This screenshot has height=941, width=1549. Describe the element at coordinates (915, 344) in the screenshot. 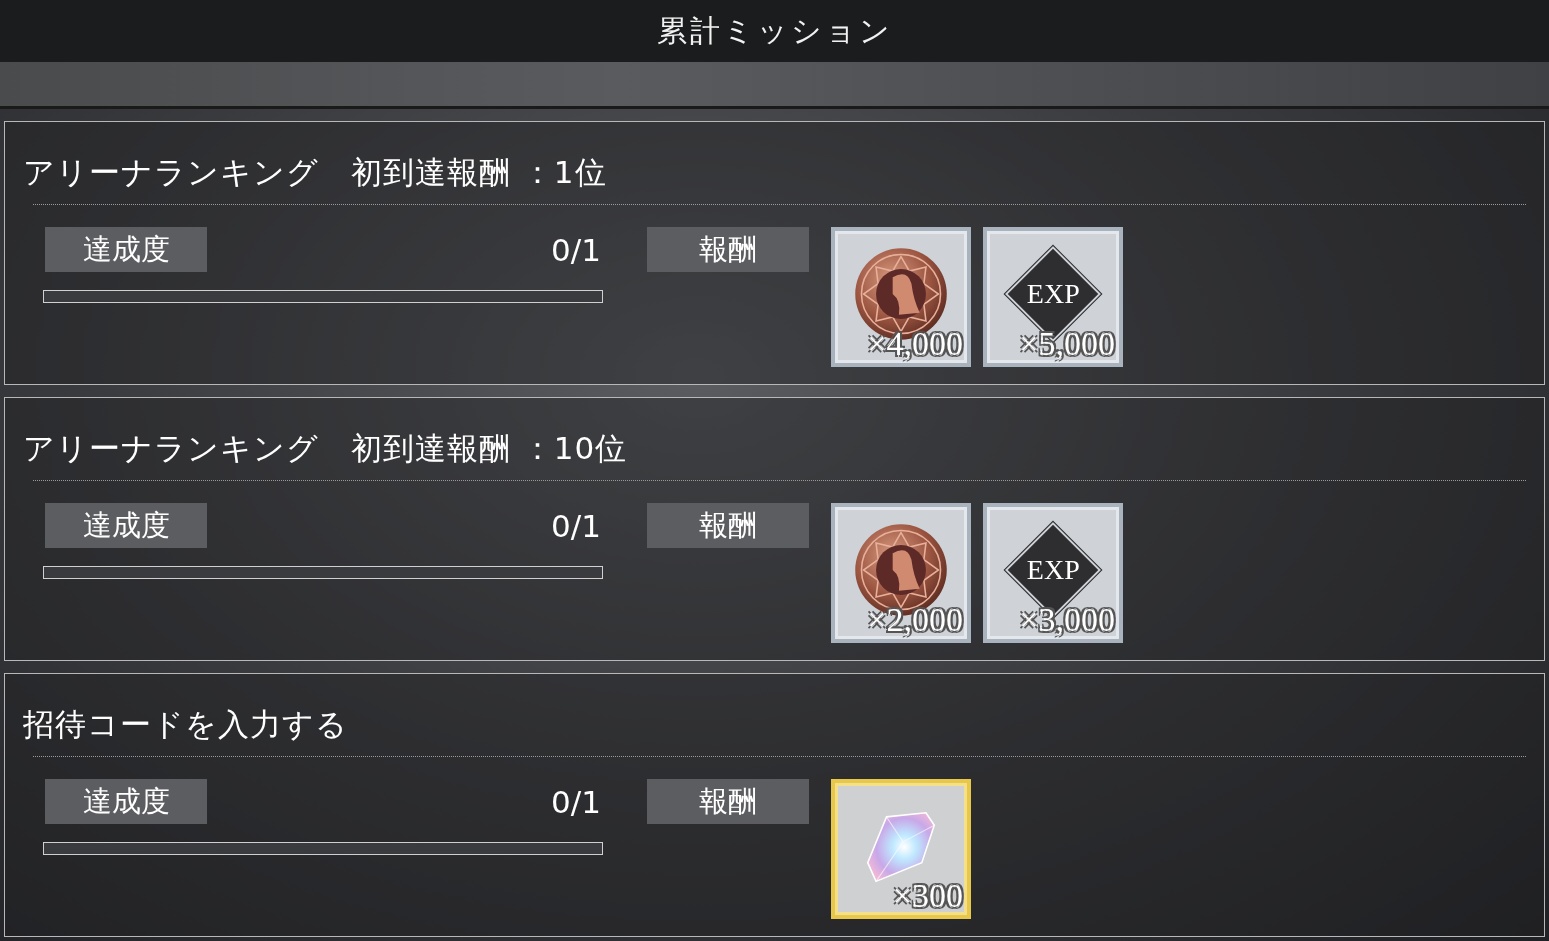

I see `item-quantity: ×4,000` at that location.